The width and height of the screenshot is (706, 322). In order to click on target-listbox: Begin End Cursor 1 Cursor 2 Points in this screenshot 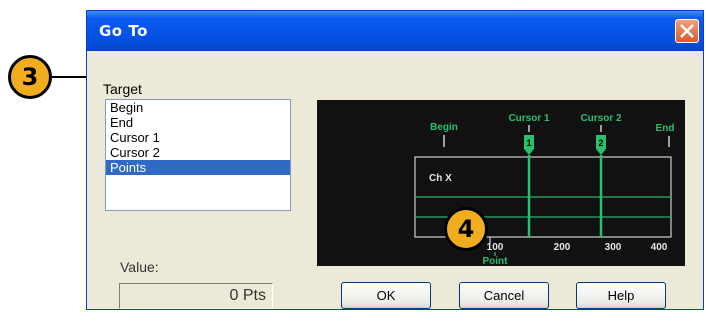, I will do `click(198, 155)`.